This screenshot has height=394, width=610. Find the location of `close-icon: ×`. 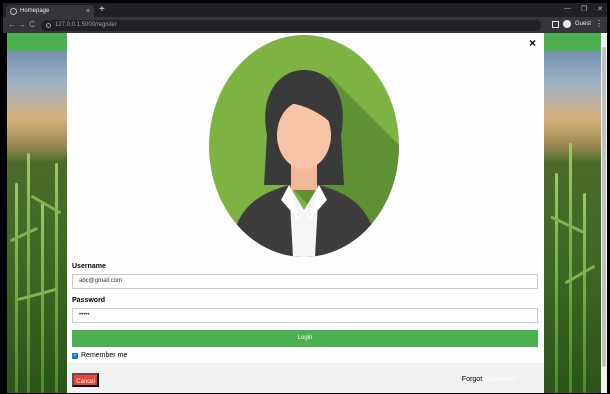

close-icon: × is located at coordinates (532, 43).